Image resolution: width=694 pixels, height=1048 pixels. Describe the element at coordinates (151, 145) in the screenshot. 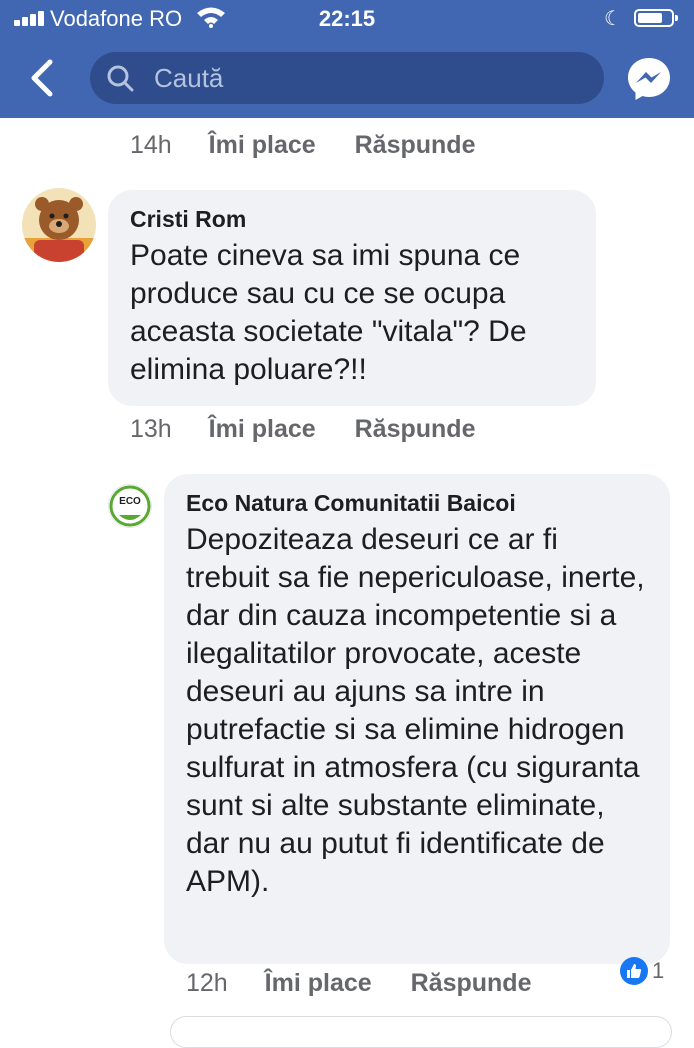

I see `comment-time: 14h` at that location.